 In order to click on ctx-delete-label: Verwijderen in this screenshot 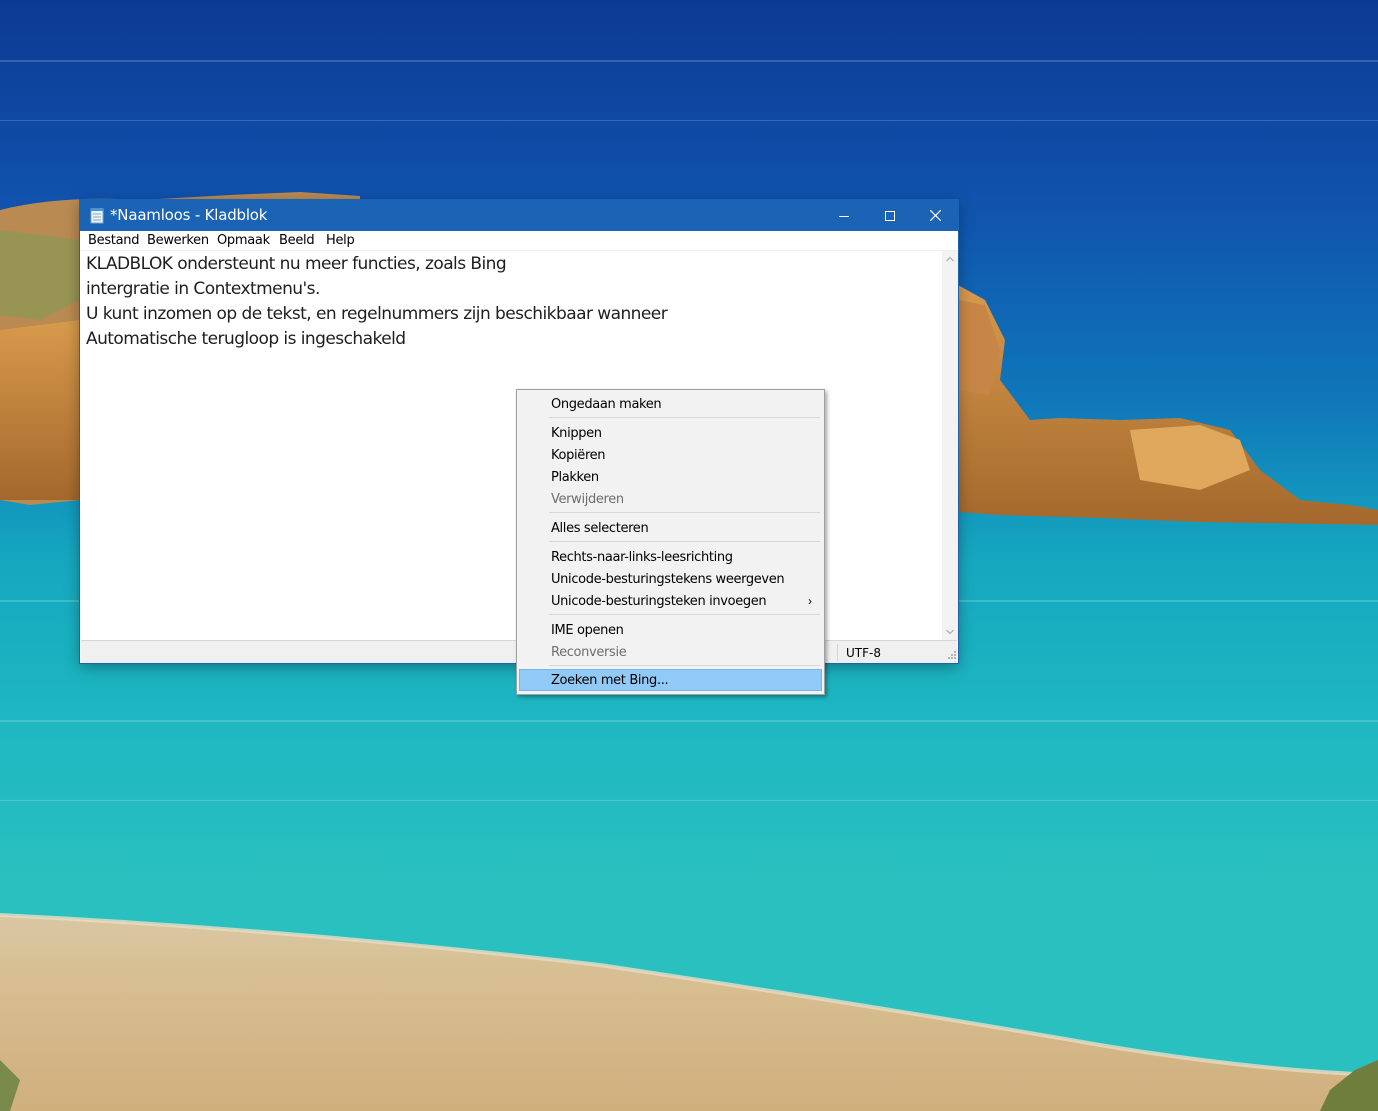, I will do `click(587, 499)`.